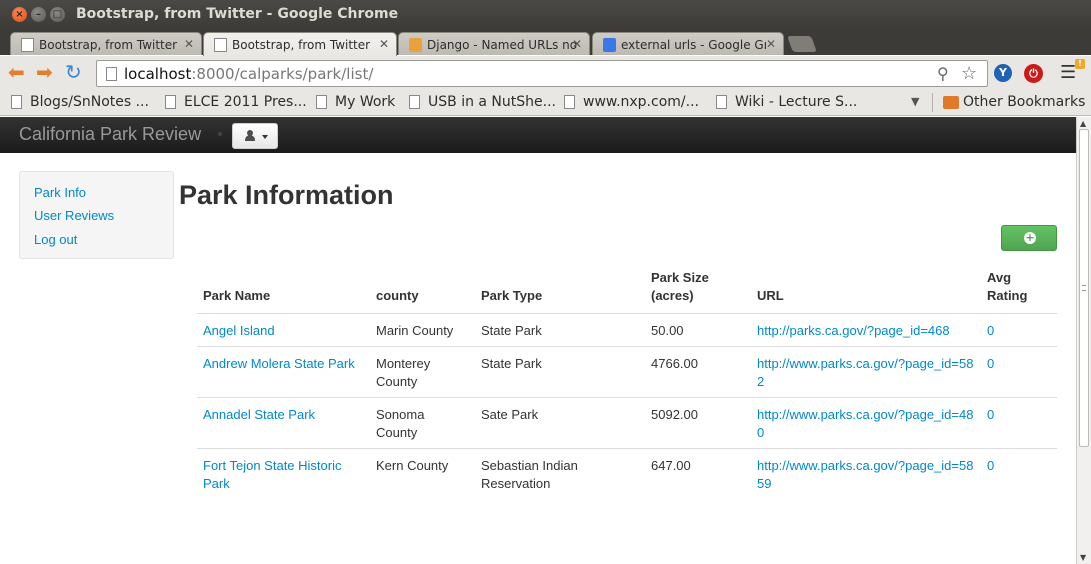 Image resolution: width=1091 pixels, height=564 pixels. What do you see at coordinates (698, 372) in the screenshot?
I see `park-size-cell: 4766.00` at bounding box center [698, 372].